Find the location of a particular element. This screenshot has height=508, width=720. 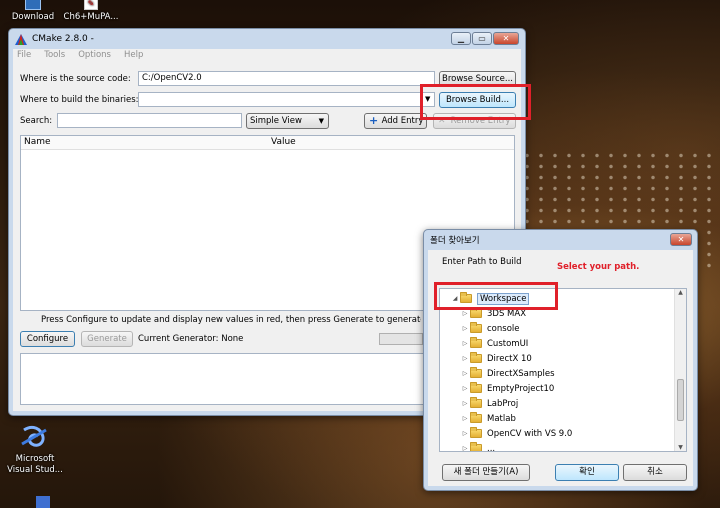

cancel-button: 취소 is located at coordinates (655, 472).